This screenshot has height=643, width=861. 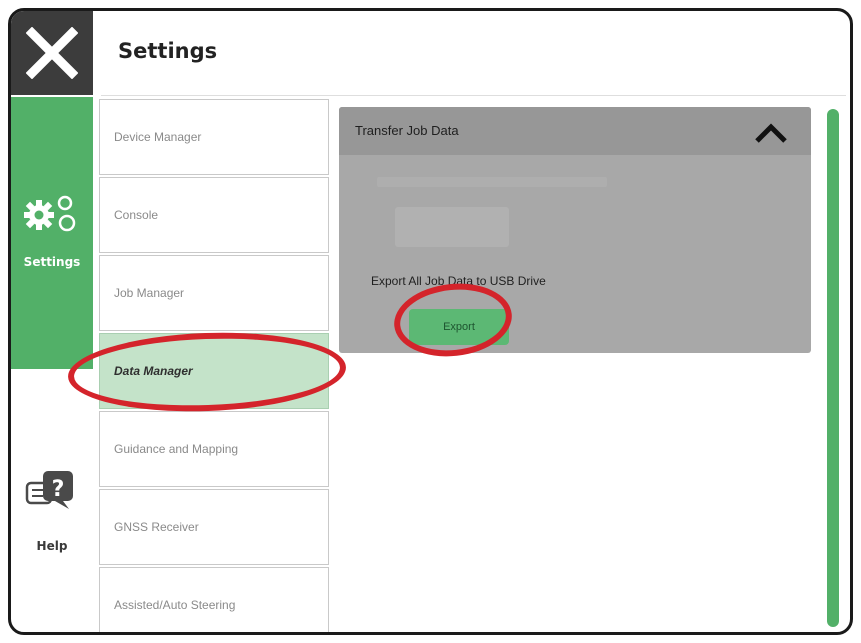 What do you see at coordinates (214, 215) in the screenshot?
I see `menu-item-console: Console` at bounding box center [214, 215].